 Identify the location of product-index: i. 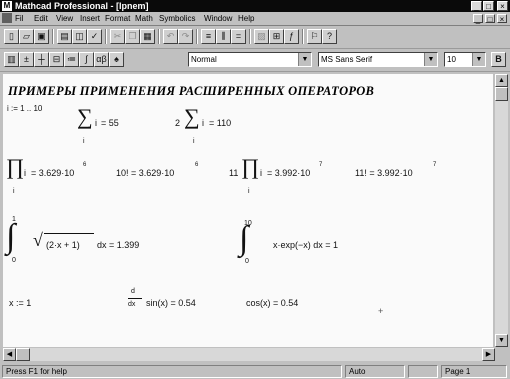
(14, 191).